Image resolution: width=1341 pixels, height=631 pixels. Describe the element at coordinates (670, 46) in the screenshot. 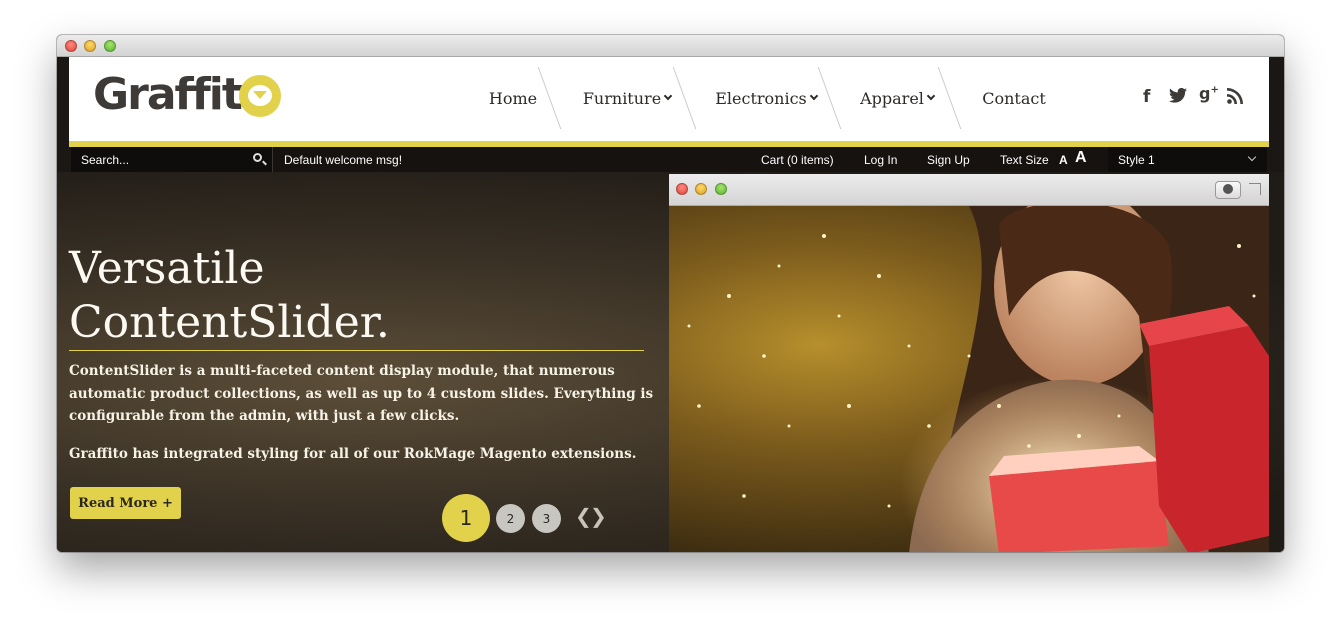

I see `window-titlebar` at that location.